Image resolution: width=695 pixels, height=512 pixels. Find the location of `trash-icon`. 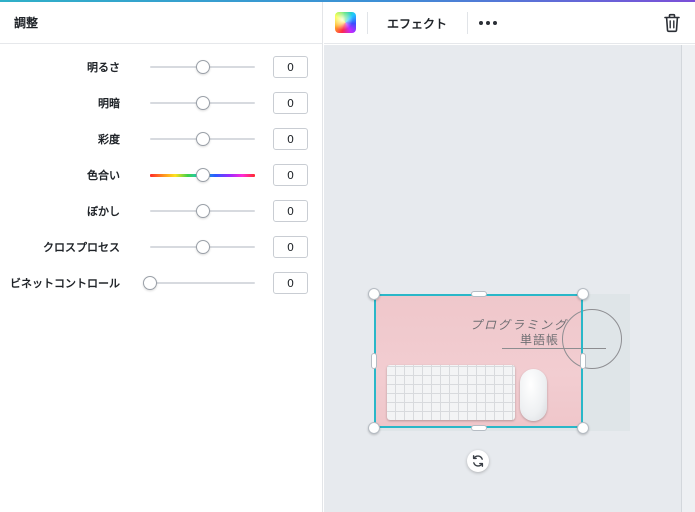

trash-icon is located at coordinates (672, 23).